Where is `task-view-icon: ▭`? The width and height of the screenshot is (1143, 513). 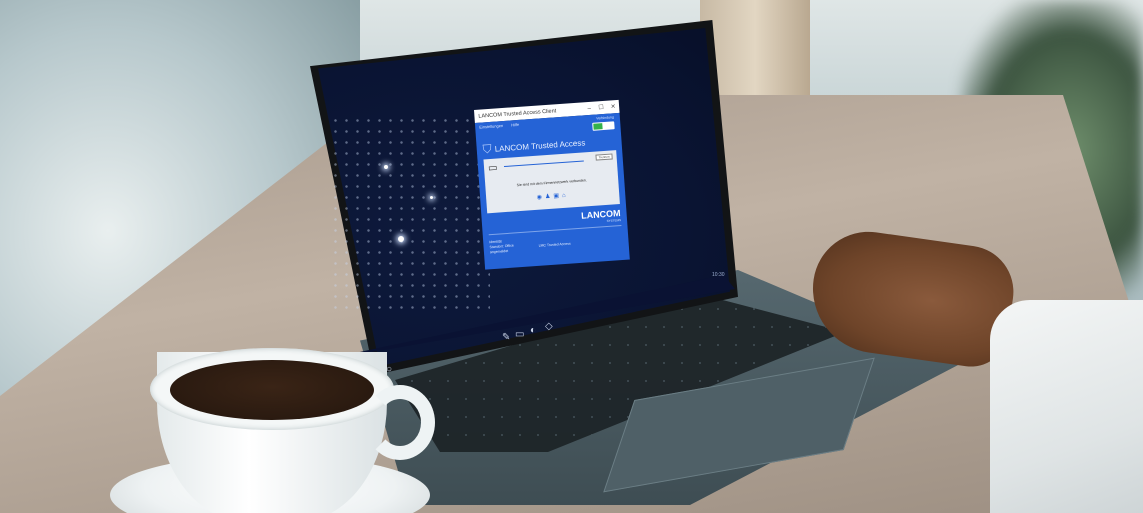 task-view-icon: ▭ is located at coordinates (519, 335).